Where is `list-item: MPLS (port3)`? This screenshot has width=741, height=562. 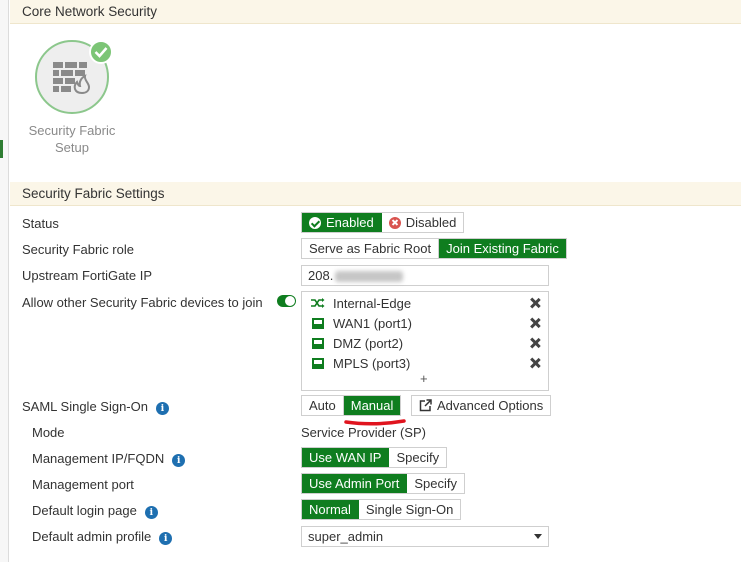 list-item: MPLS (port3) is located at coordinates (425, 363).